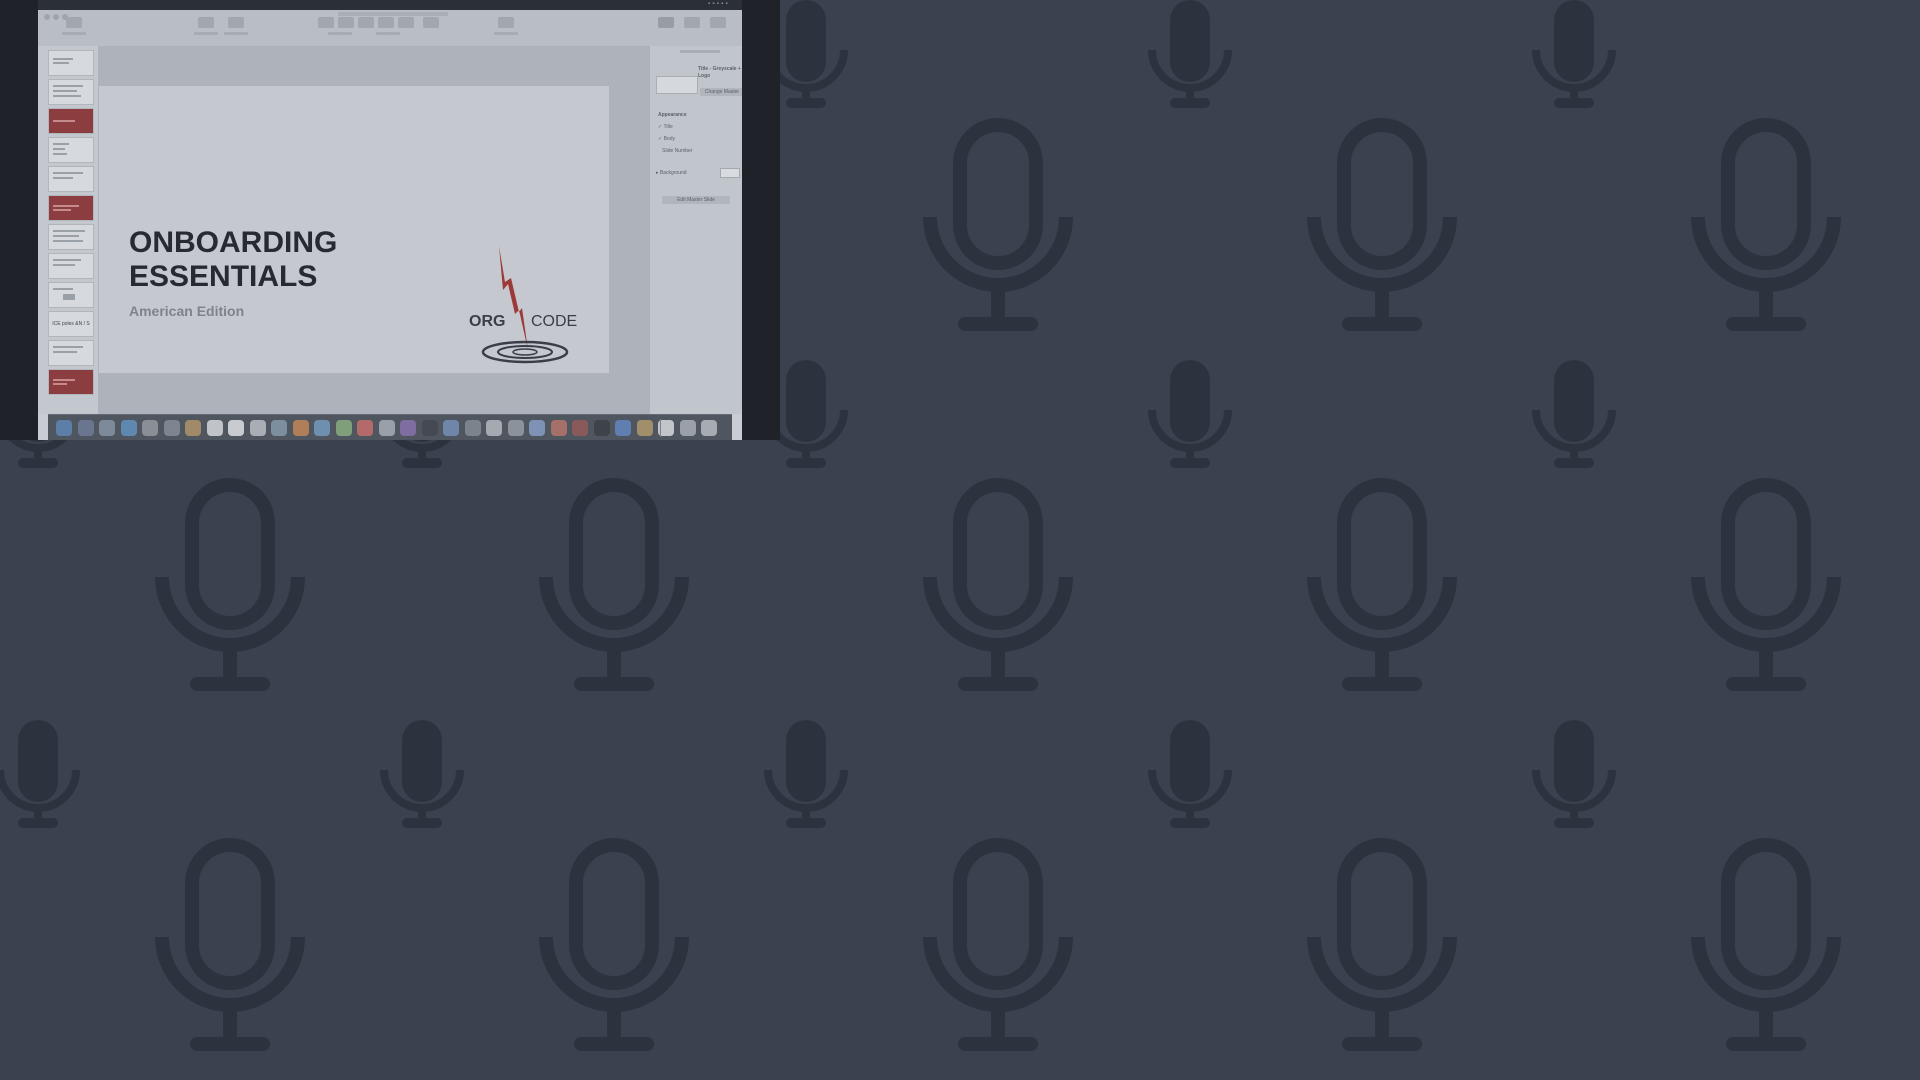  I want to click on body-checkbox-row: ✓ Body, so click(666, 139).